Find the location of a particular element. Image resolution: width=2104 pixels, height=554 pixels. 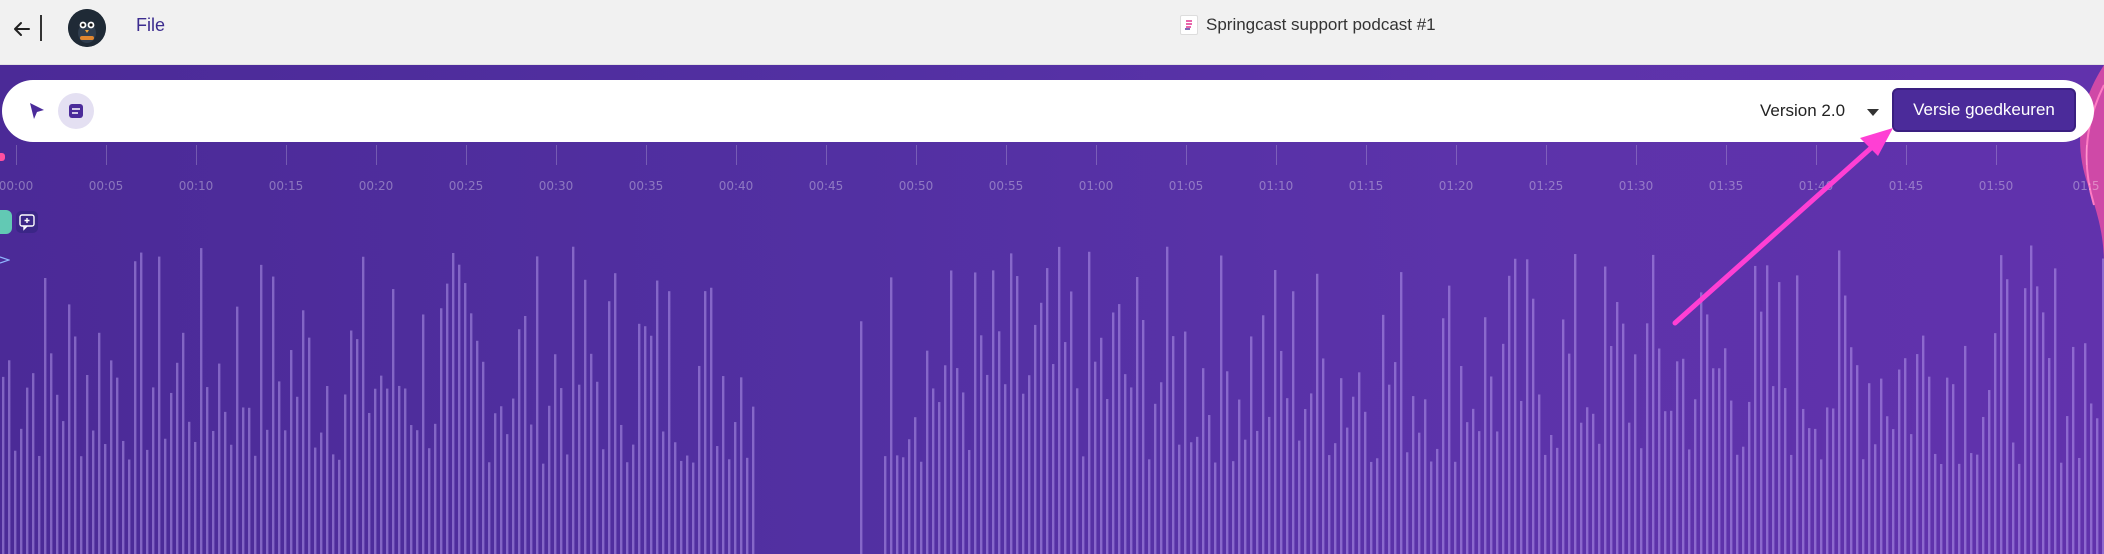

arrow-left-icon is located at coordinates (22, 29).